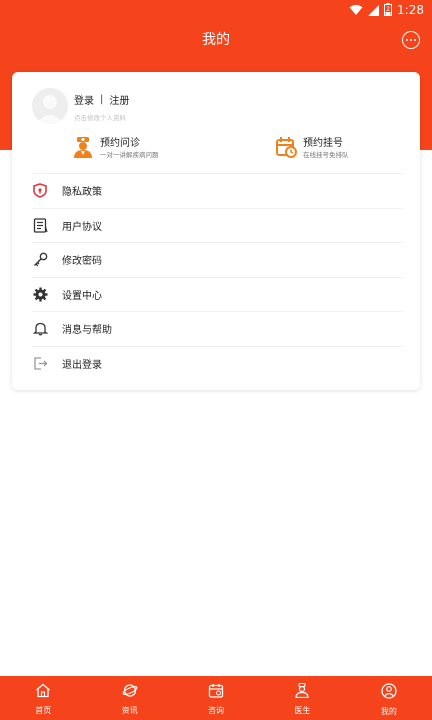 The height and width of the screenshot is (720, 432). Describe the element at coordinates (302, 710) in the screenshot. I see `tab-label: 医生` at that location.